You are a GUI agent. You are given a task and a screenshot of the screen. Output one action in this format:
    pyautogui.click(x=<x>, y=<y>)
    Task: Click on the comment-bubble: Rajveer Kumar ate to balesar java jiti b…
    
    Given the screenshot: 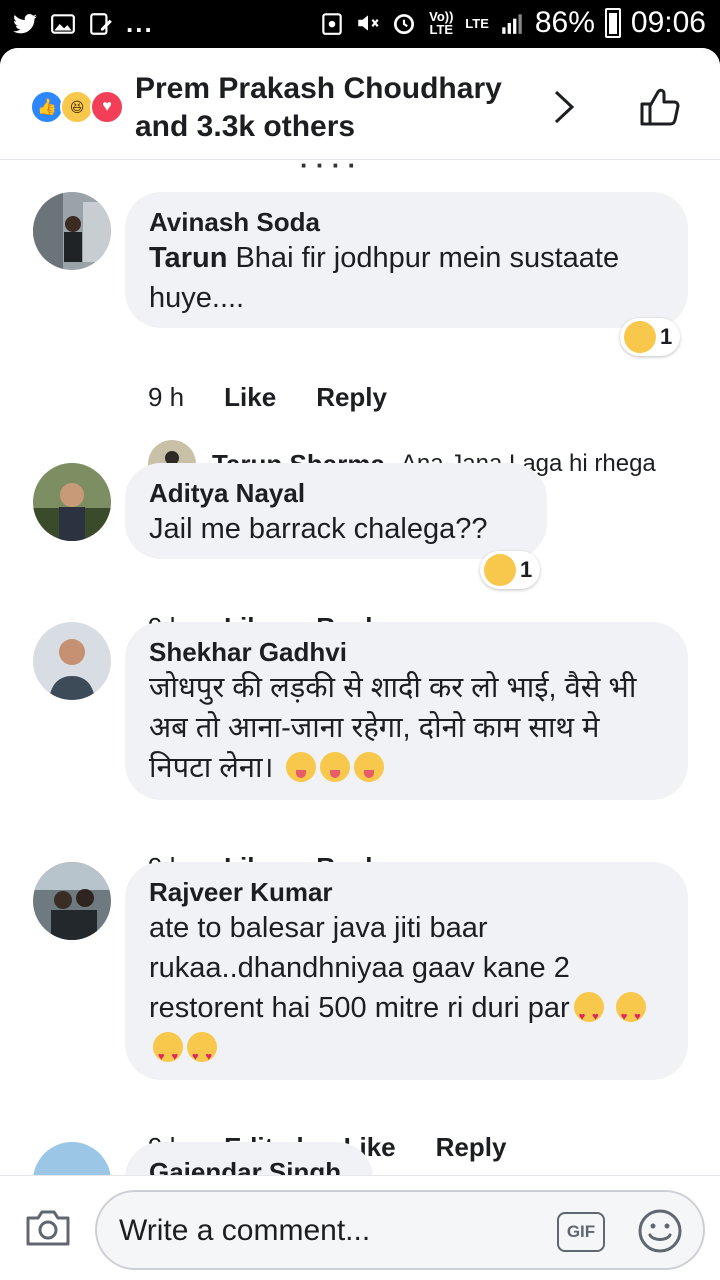 What is the action you would take?
    pyautogui.click(x=406, y=971)
    